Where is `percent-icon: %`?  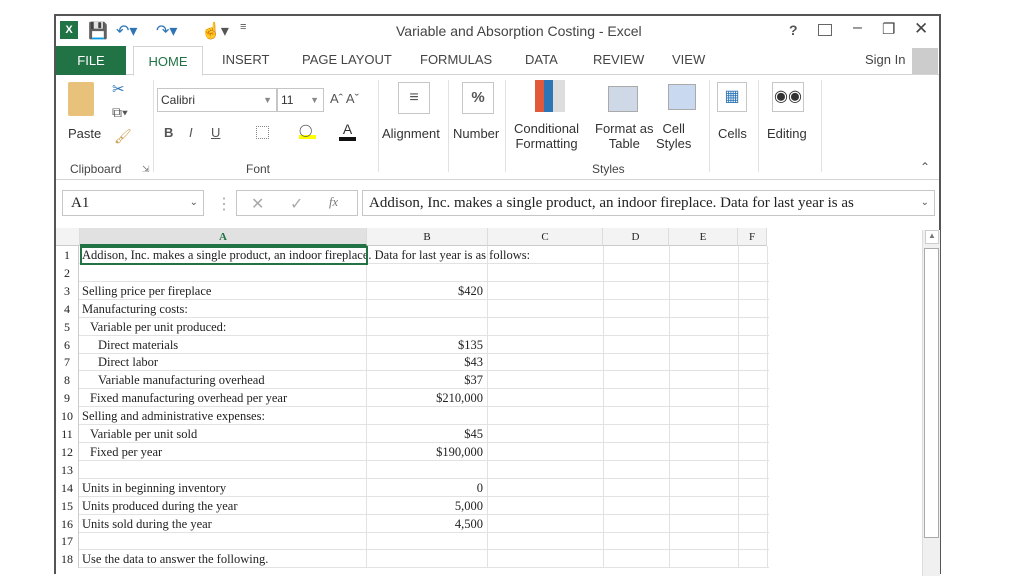
percent-icon: % is located at coordinates (478, 98).